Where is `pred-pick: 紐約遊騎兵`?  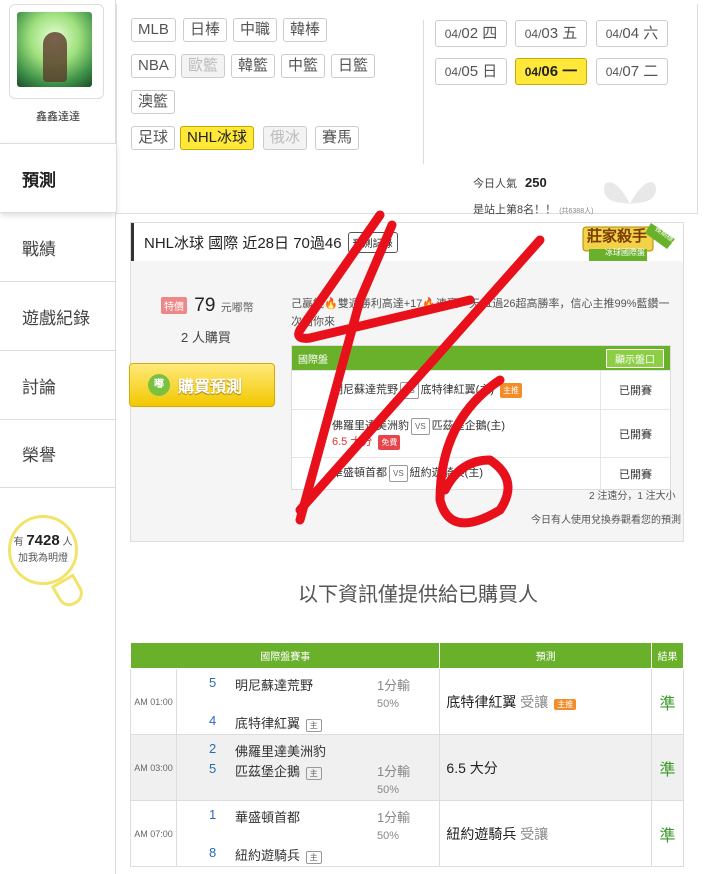
pred-pick: 紐約遊騎兵 is located at coordinates (481, 833).